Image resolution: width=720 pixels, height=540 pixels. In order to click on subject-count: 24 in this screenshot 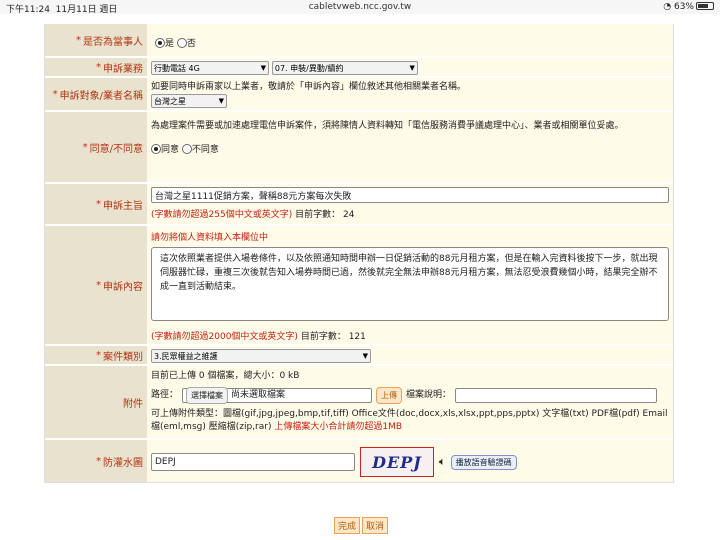, I will do `click(348, 215)`.